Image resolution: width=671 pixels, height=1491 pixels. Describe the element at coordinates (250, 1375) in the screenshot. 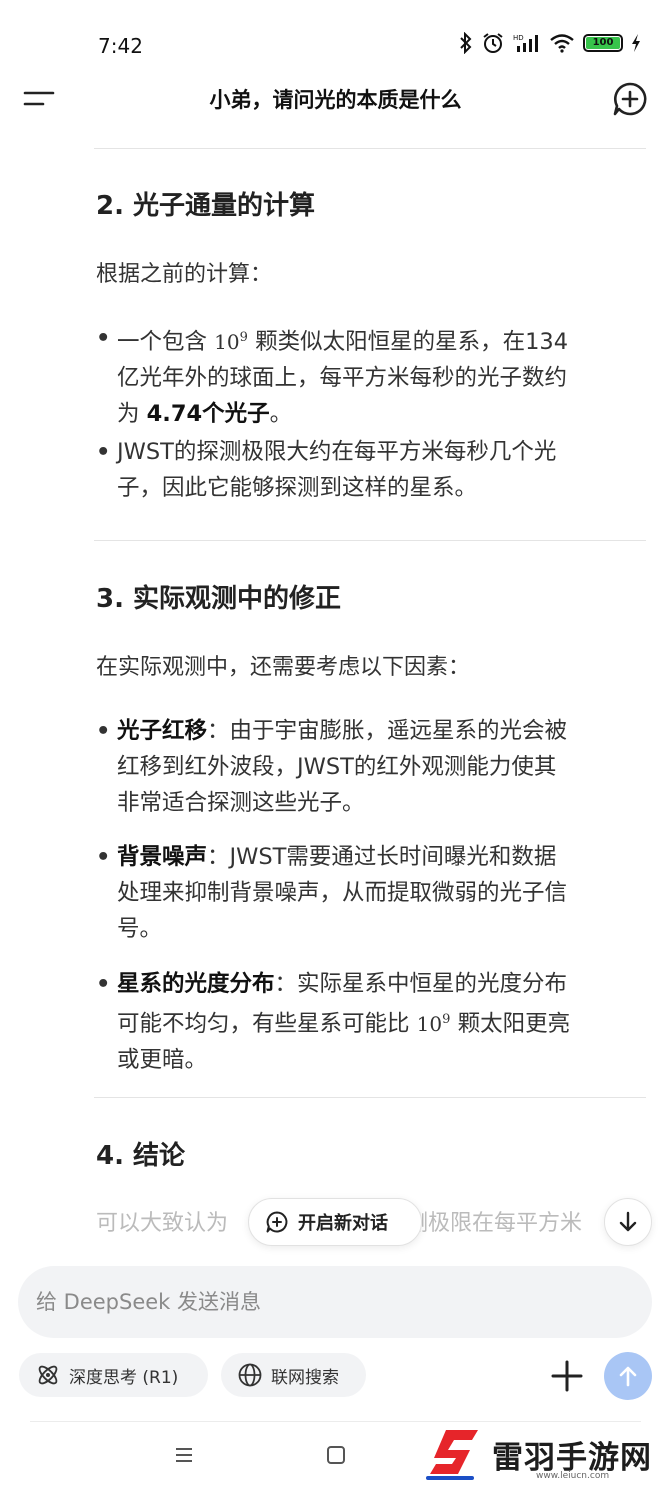

I see `globe-icon` at that location.